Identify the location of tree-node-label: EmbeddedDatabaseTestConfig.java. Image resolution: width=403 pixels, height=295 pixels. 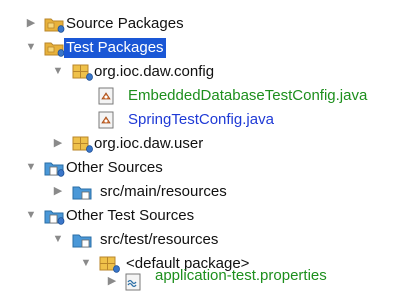
(248, 95).